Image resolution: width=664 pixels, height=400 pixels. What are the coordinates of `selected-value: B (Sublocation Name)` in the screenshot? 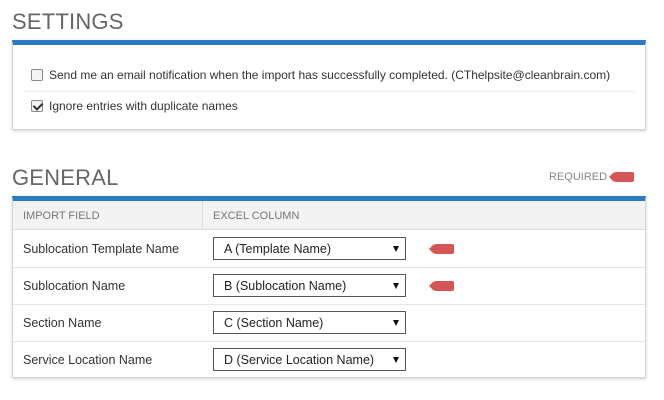 It's located at (285, 286).